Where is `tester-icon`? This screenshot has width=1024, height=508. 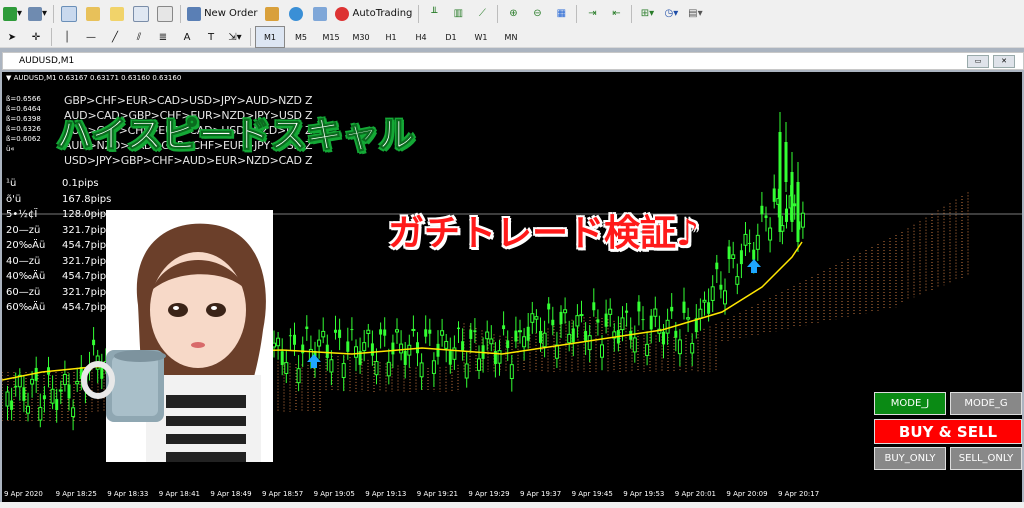 tester-icon is located at coordinates (165, 14).